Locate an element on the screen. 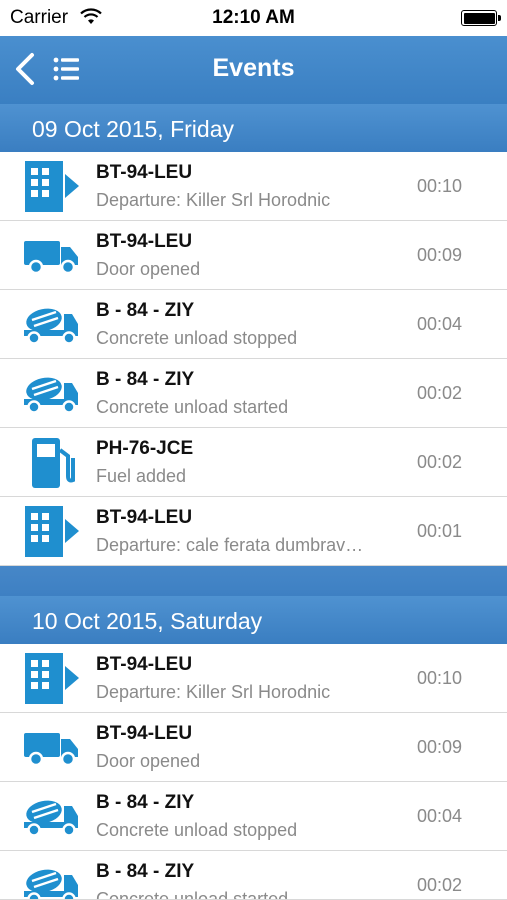 The width and height of the screenshot is (507, 900). section-date: 10 Oct 2015, Saturday is located at coordinates (147, 621).